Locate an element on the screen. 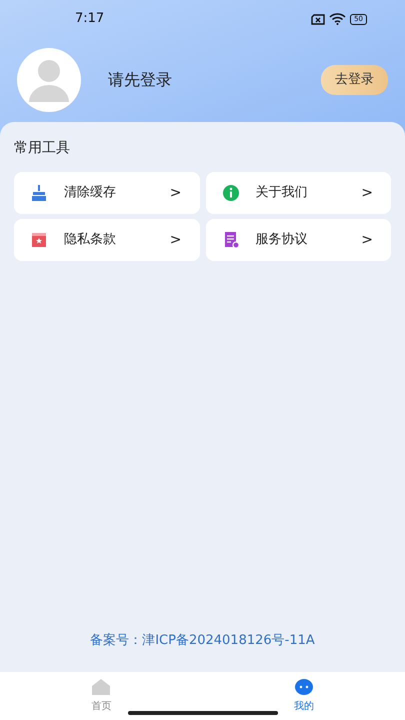  tab: 我的 is located at coordinates (303, 696).